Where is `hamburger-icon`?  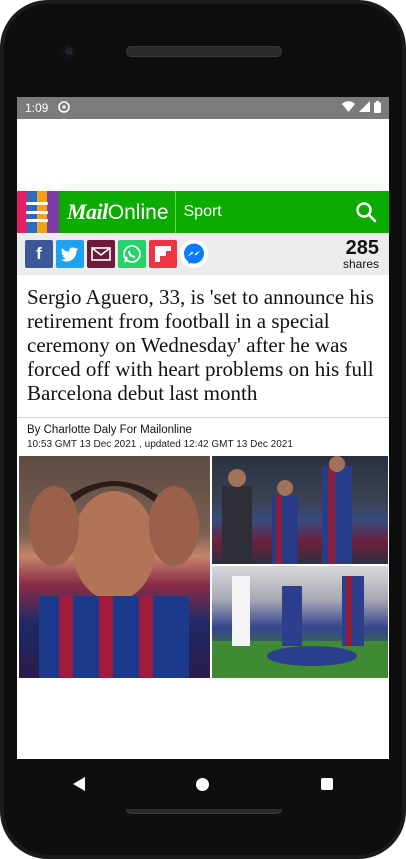
hamburger-icon is located at coordinates (37, 212).